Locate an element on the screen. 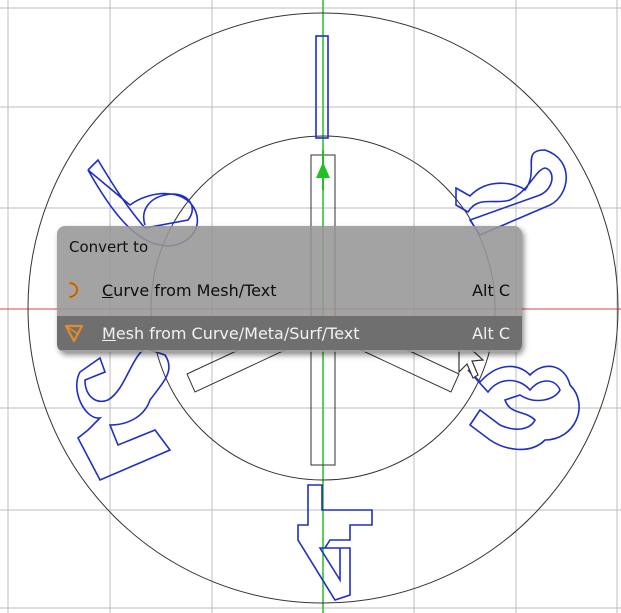  mesh-icon is located at coordinates (74, 333).